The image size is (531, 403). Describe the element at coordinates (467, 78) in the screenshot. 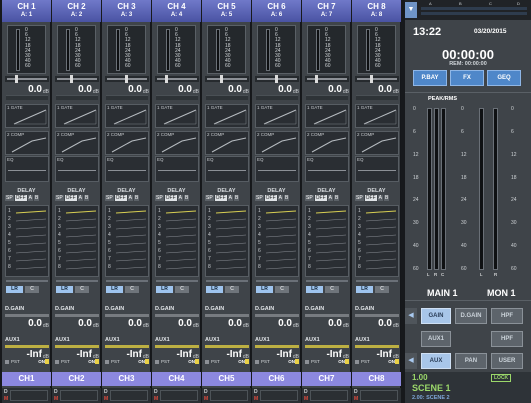

I see `fx-button: FX` at that location.